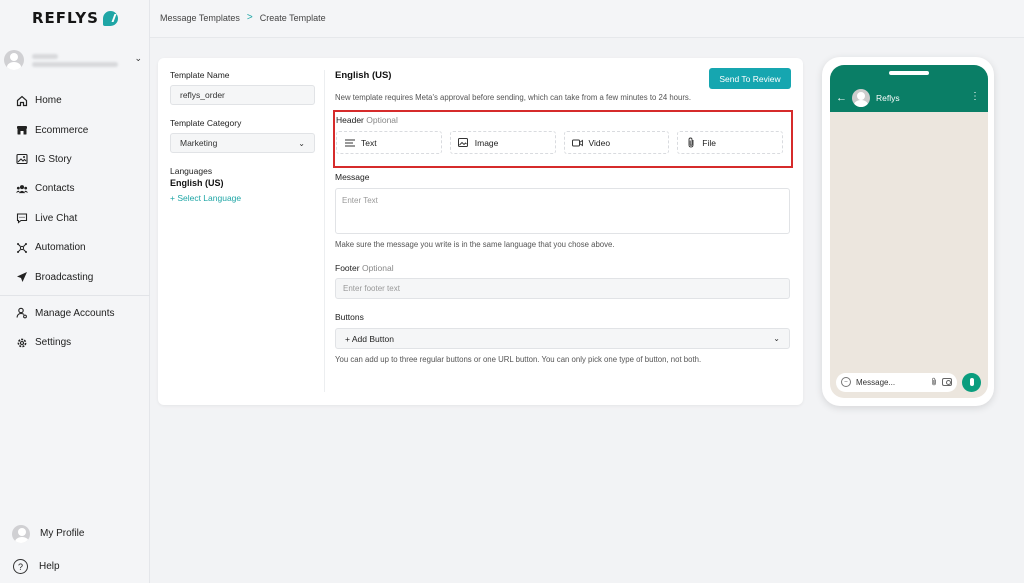 Image resolution: width=1024 pixels, height=583 pixels. Describe the element at coordinates (20, 566) in the screenshot. I see `help-icon: ?` at that location.